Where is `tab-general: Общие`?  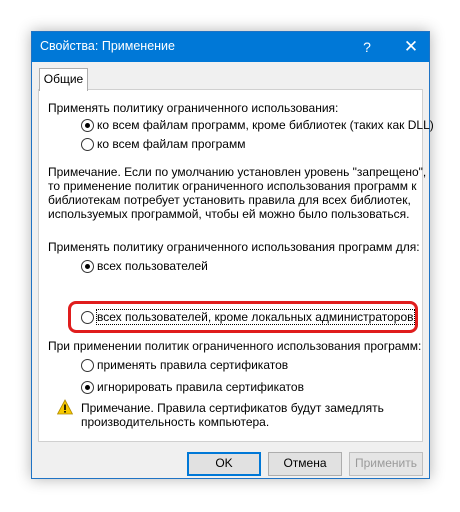
tab-general: Общие is located at coordinates (63, 79).